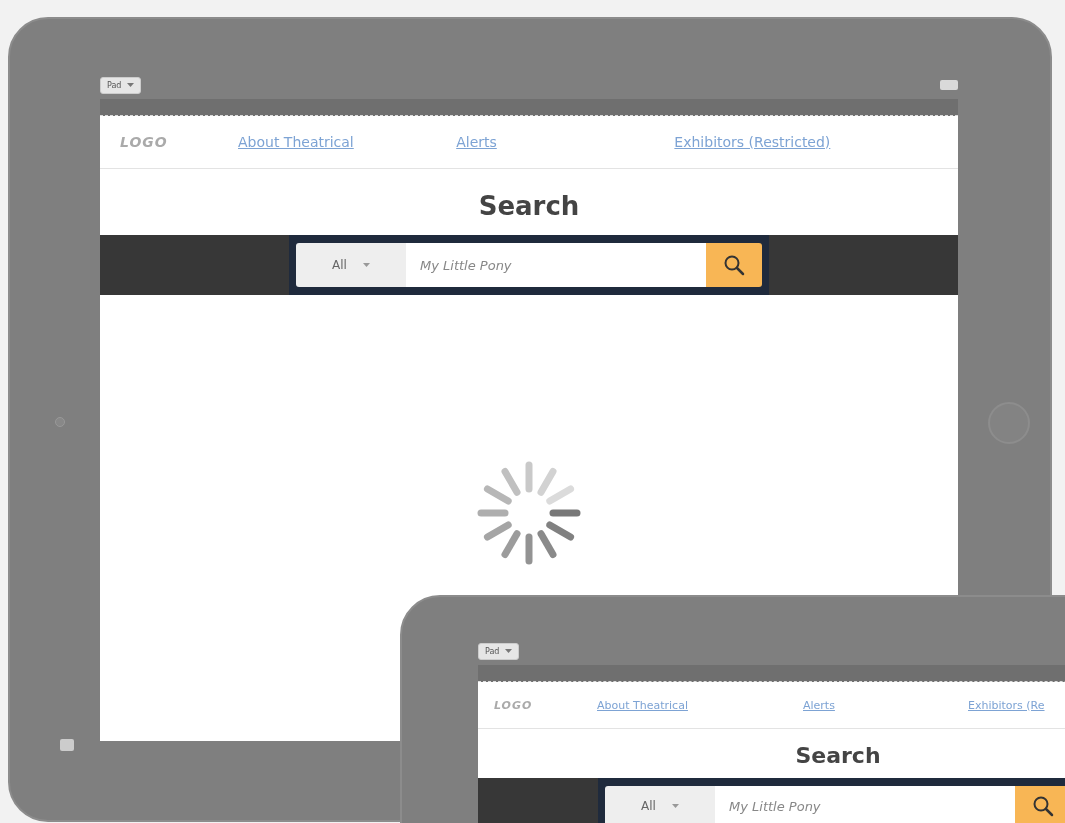  I want to click on nav-link: Exhibitors (Restricted), so click(816, 142).